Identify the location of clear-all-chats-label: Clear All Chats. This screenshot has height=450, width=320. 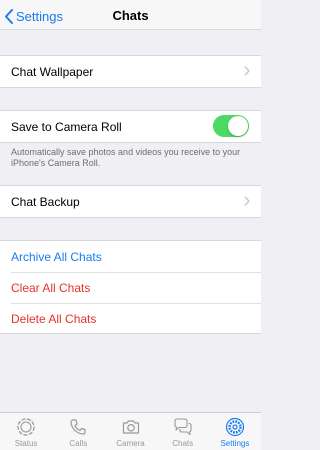
(51, 288).